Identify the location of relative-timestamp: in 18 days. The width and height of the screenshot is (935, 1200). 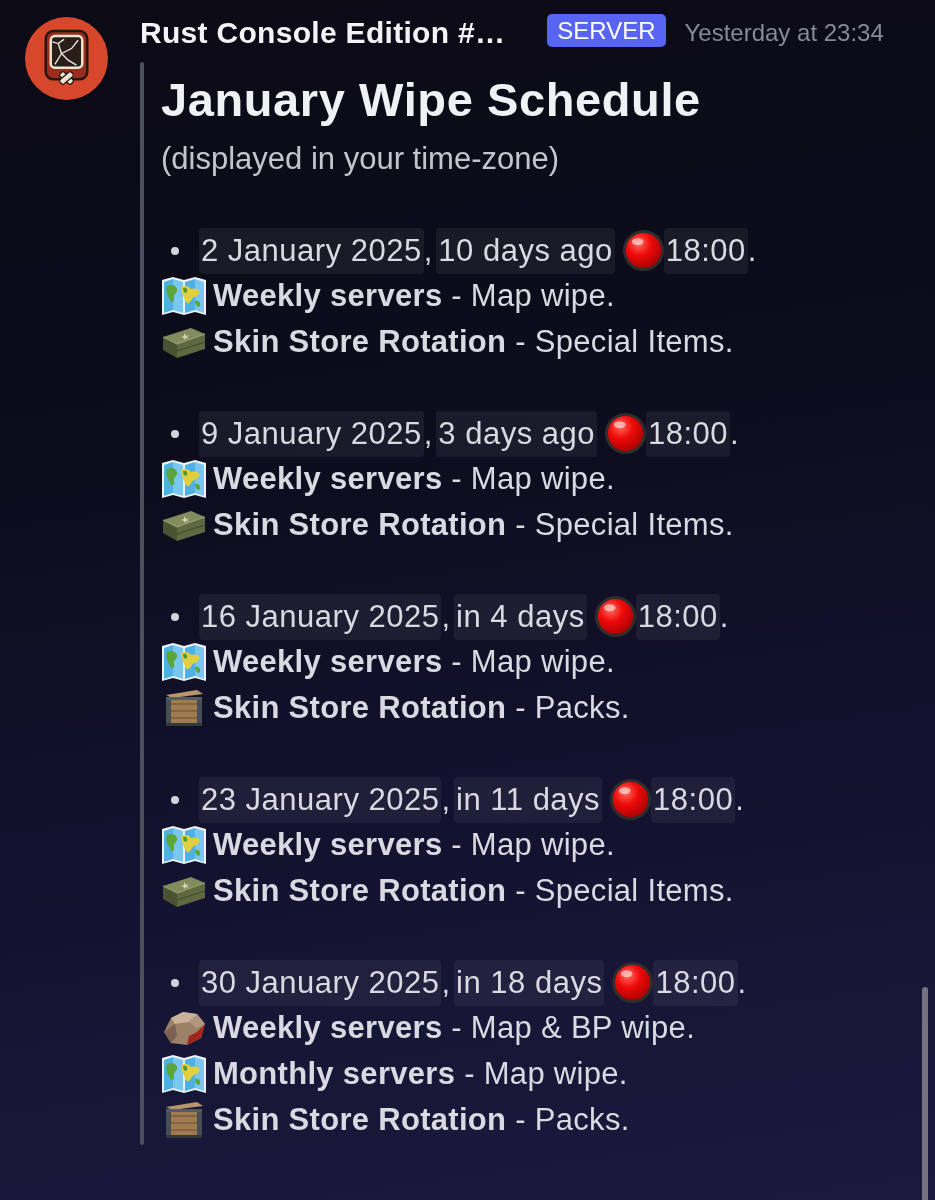
(529, 982).